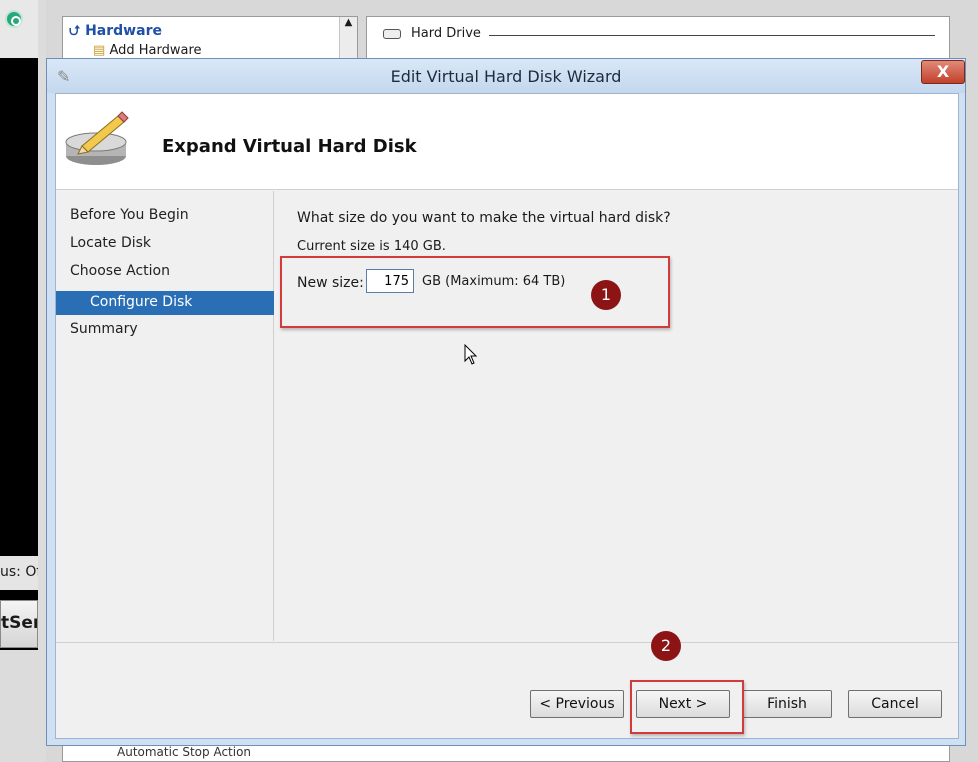 The image size is (978, 762). Describe the element at coordinates (104, 329) in the screenshot. I see `step-summary: Summary` at that location.